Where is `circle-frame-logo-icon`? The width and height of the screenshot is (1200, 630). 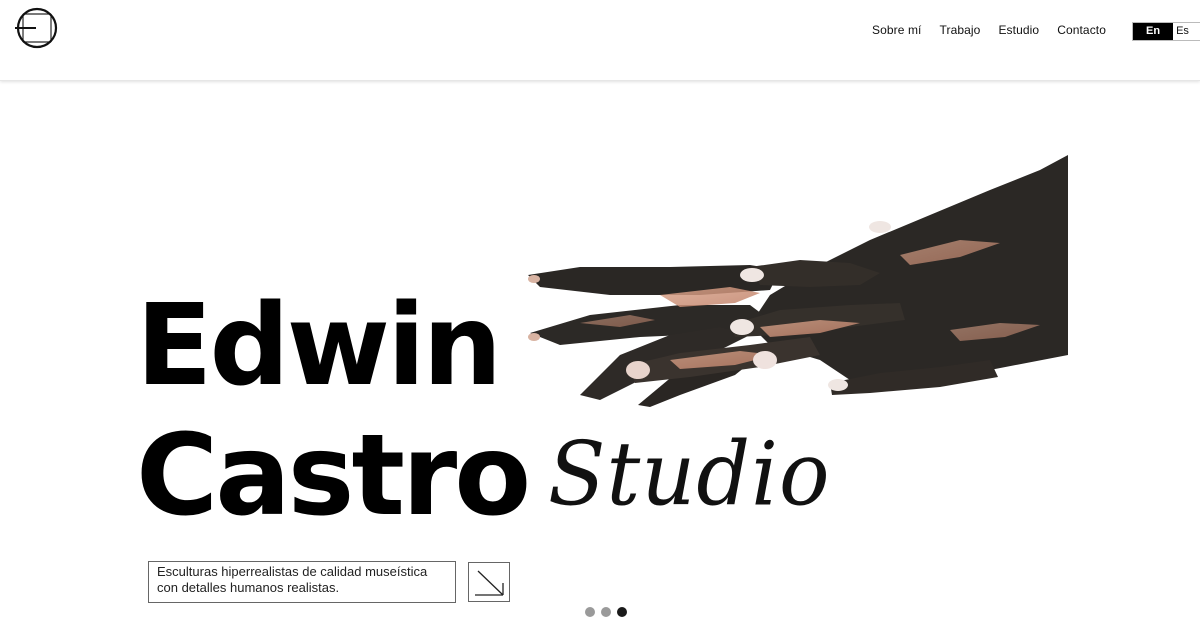
circle-frame-logo-icon is located at coordinates (36, 28).